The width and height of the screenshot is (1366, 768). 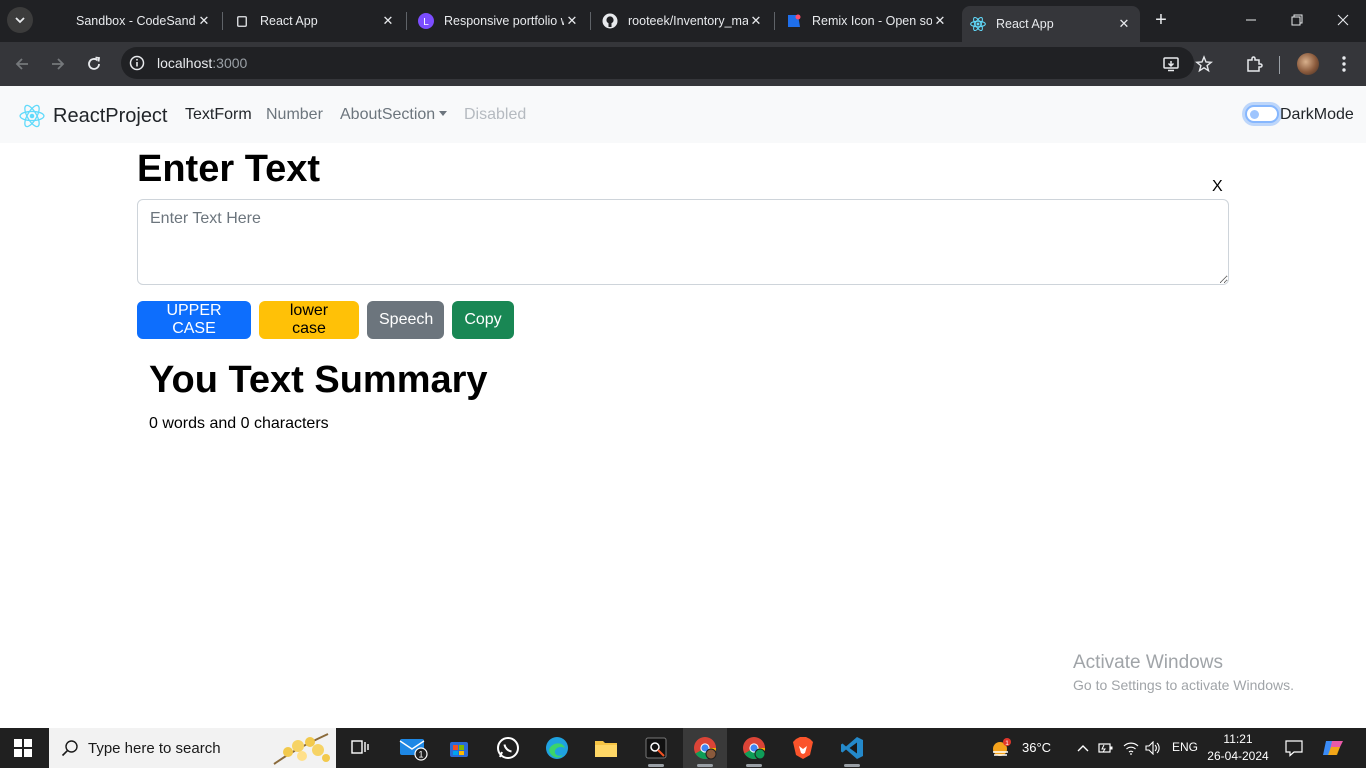 I want to click on summary-title: You Text Summary, so click(x=318, y=380).